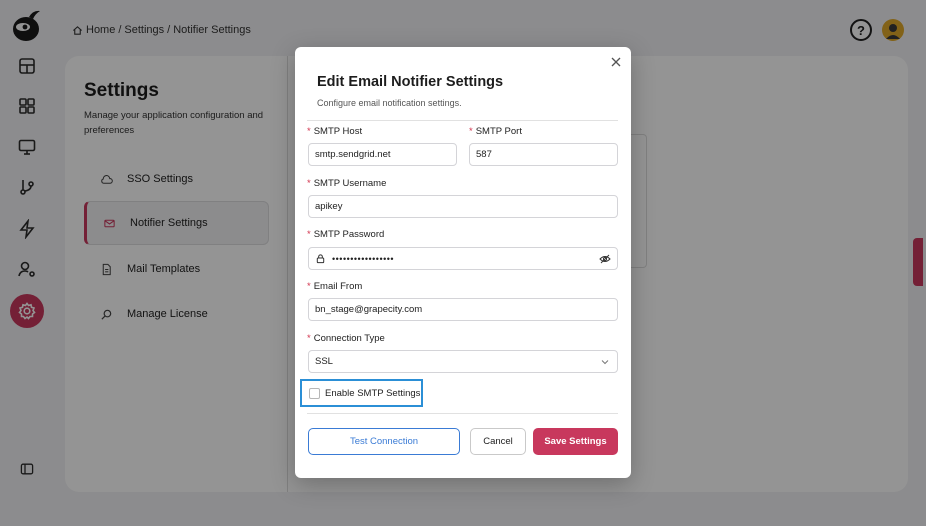  I want to click on email-from-input: bn_stage@grapecity.com, so click(463, 309).